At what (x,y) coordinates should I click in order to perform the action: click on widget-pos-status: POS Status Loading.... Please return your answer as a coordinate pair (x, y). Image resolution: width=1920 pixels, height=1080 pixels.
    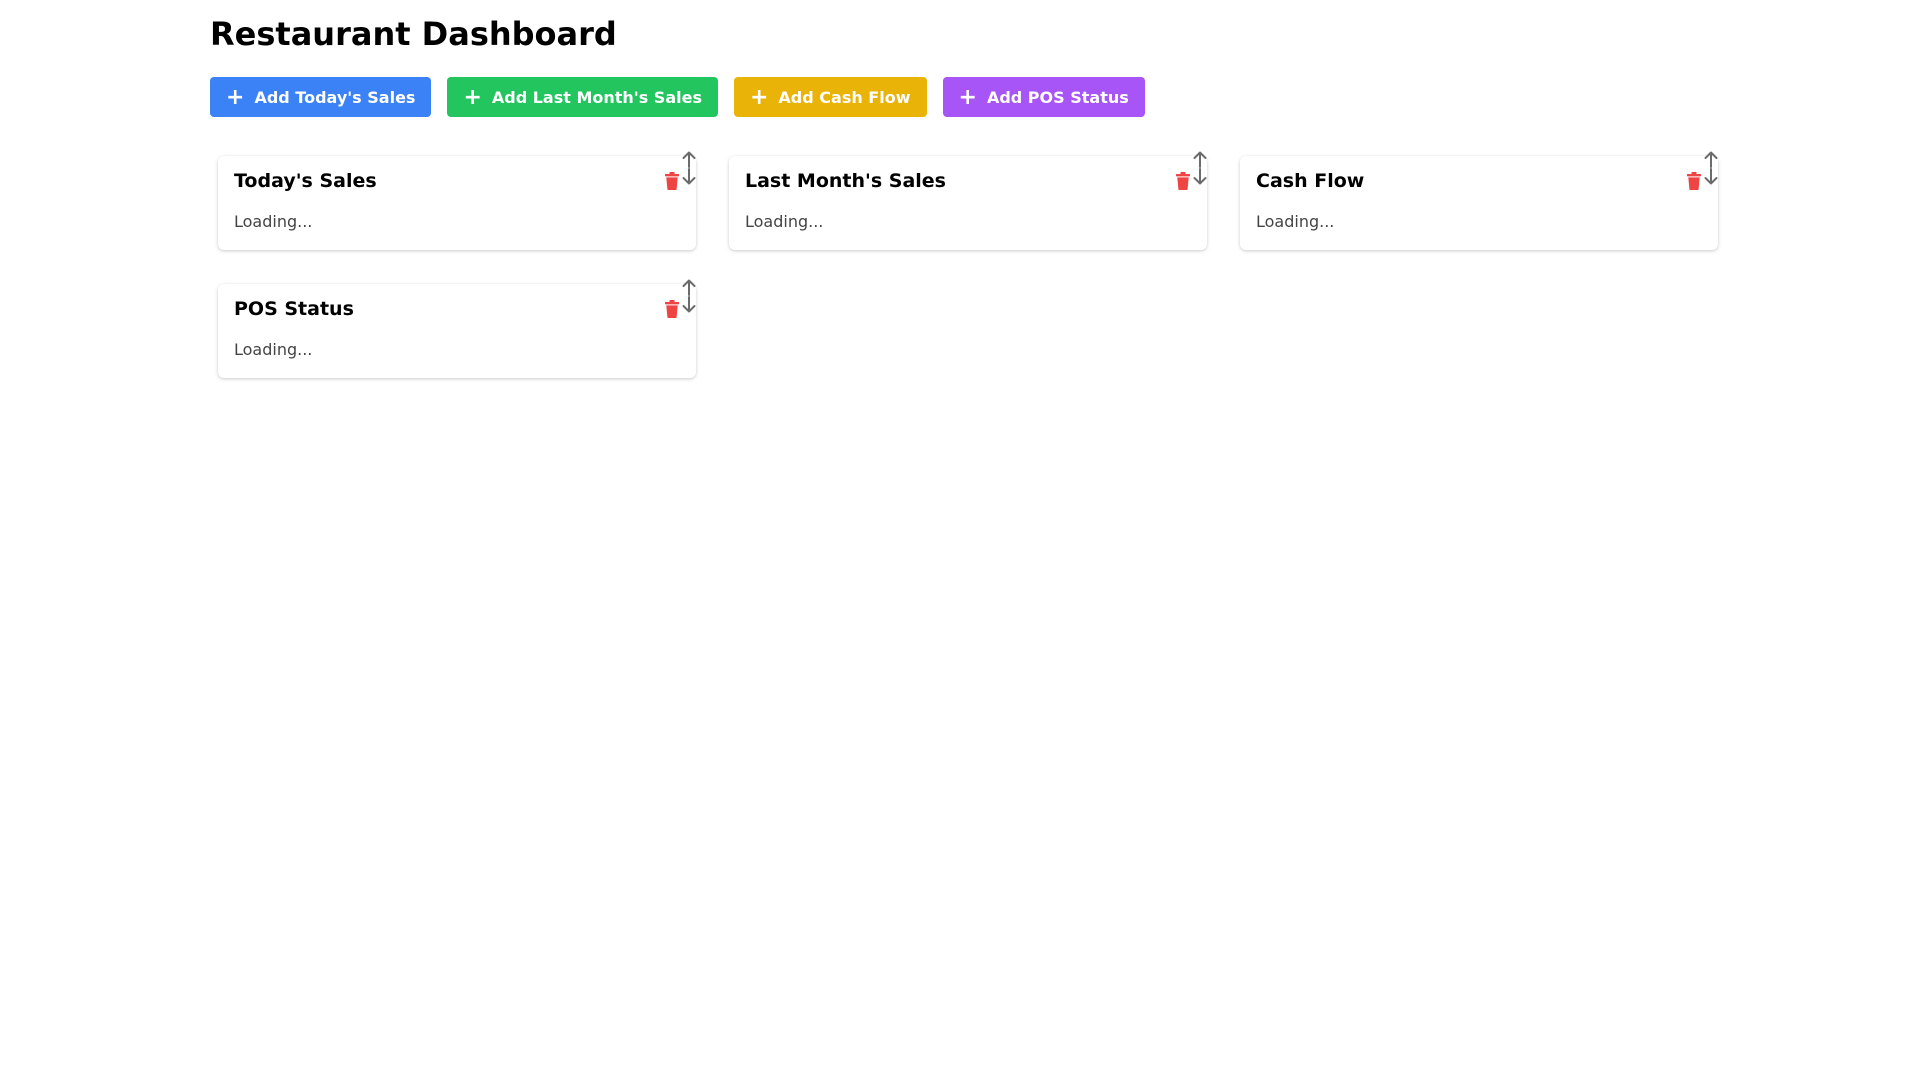
    Looking at the image, I should click on (457, 328).